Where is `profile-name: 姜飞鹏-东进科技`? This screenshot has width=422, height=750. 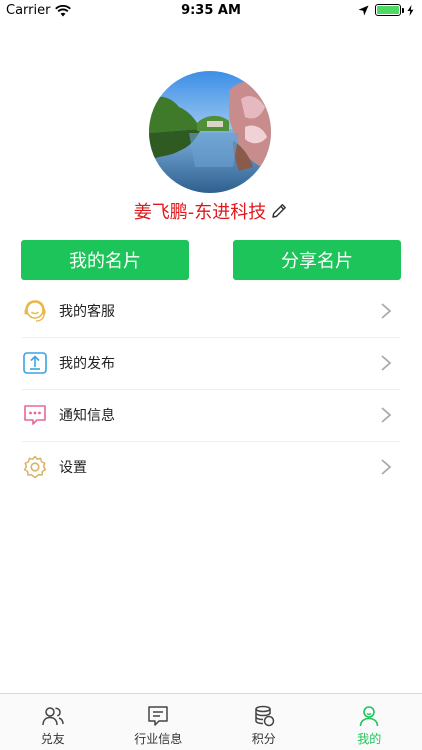
profile-name: 姜飞鹏-东进科技 is located at coordinates (200, 212).